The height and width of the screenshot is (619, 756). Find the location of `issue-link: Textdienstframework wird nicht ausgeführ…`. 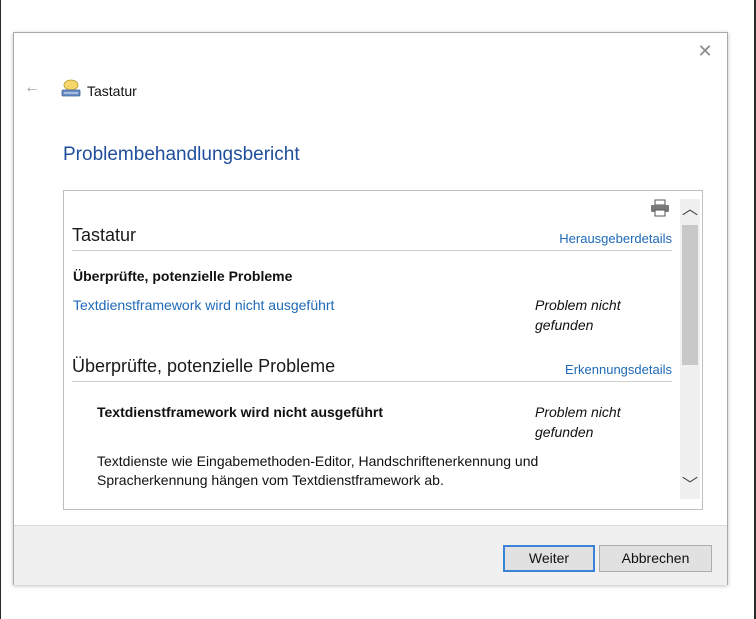

issue-link: Textdienstframework wird nicht ausgeführ… is located at coordinates (203, 305).